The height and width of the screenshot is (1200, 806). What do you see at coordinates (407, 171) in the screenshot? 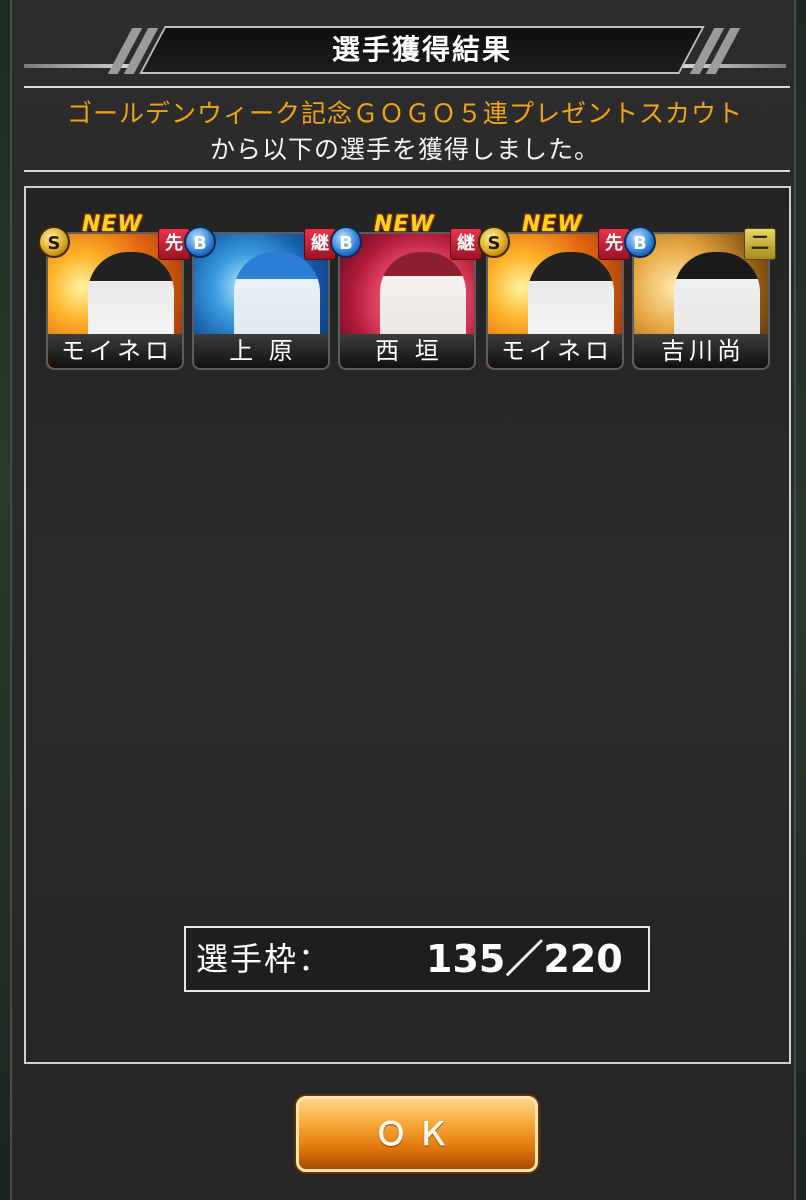
I see `divider-bottom` at bounding box center [407, 171].